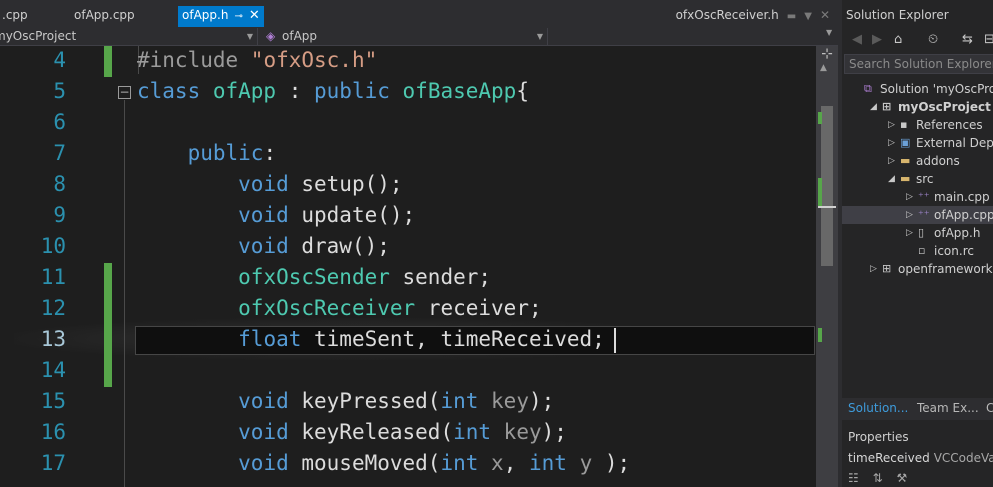 The image size is (993, 487). What do you see at coordinates (917, 269) in the screenshot?
I see `tree-item: ▷ ⊞ openframeworksLi` at bounding box center [917, 269].